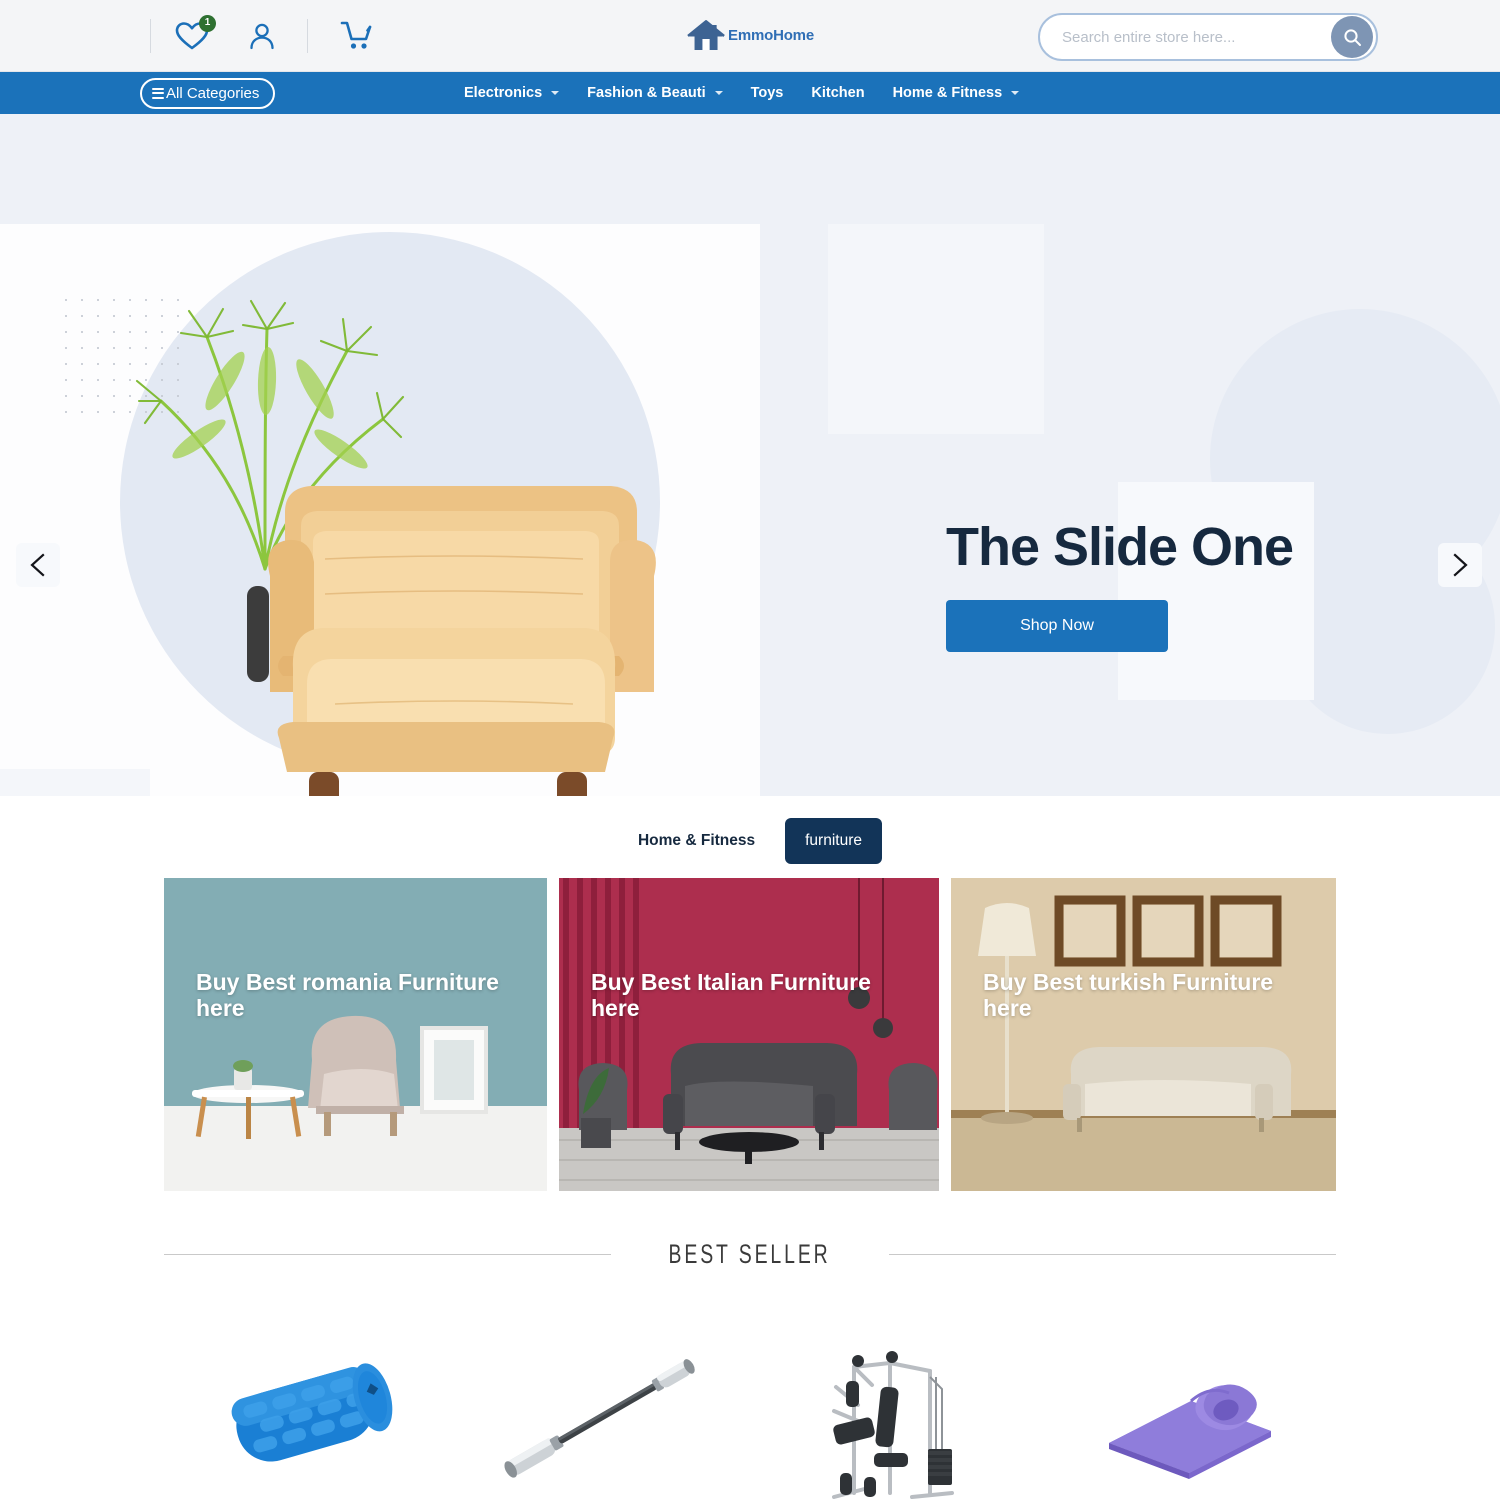  I want to click on site-logo: EmmoHome, so click(750, 36).